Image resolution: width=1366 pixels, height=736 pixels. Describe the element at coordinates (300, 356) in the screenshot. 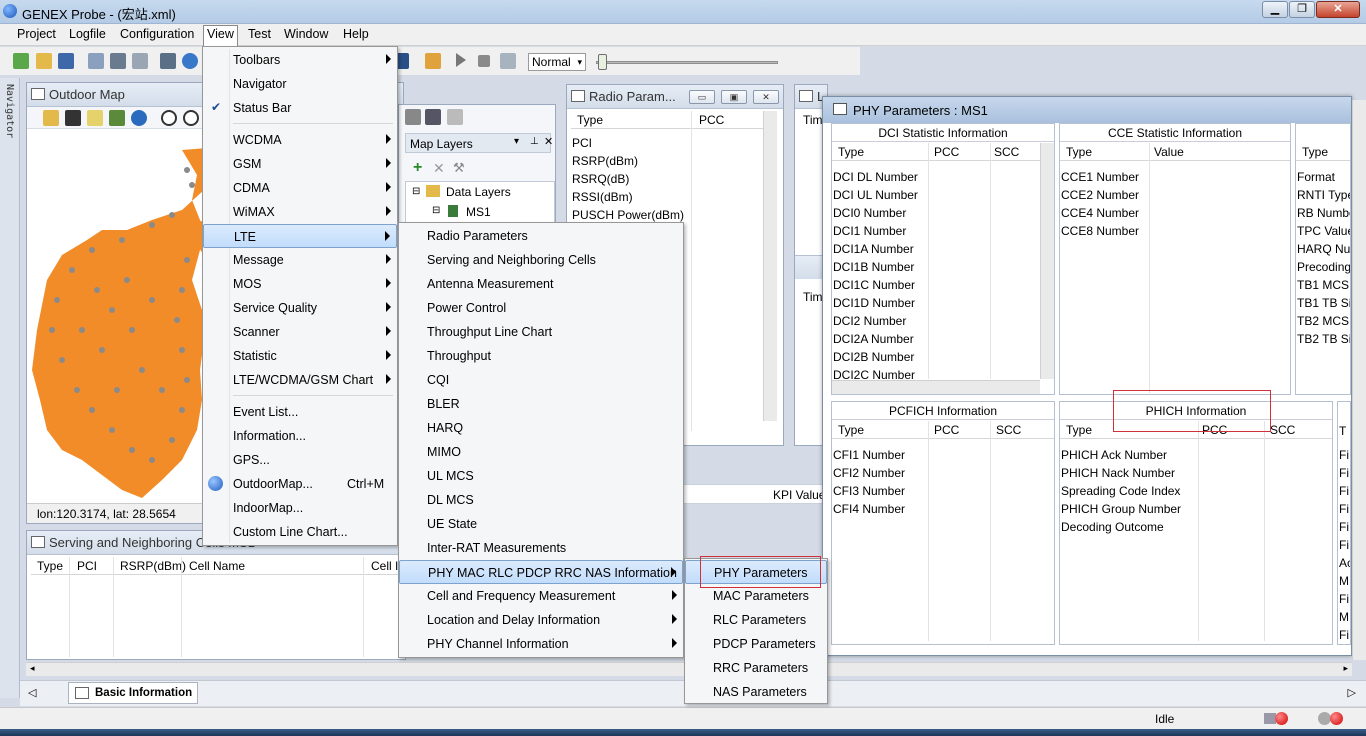

I see `view-menu-statistic: Statistic` at that location.